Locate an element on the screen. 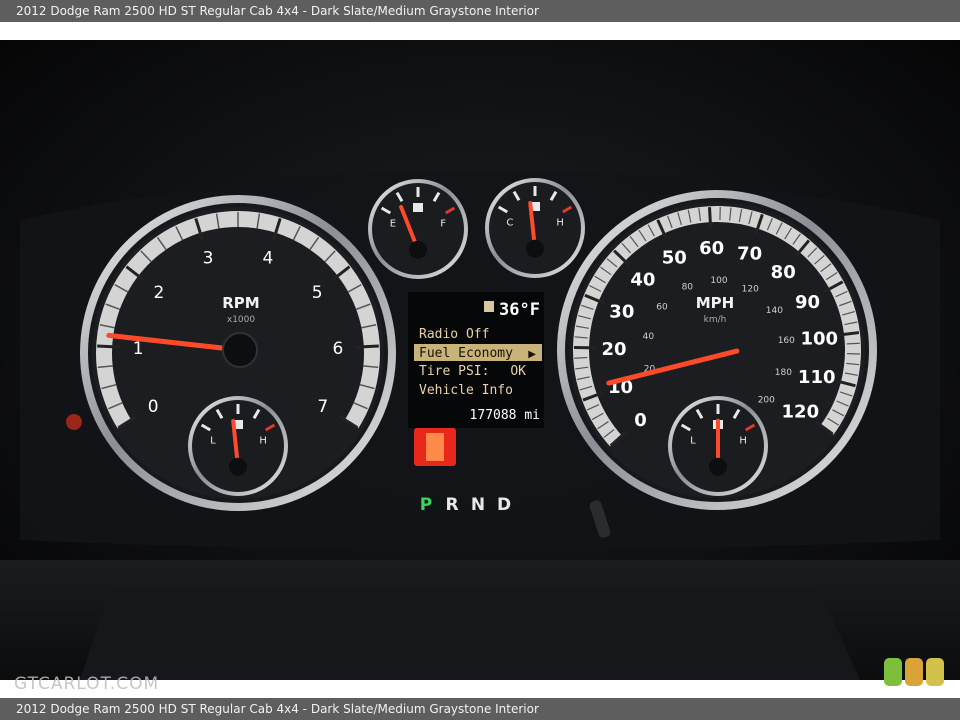  speed-tick-label: 30 is located at coordinates (621, 312).